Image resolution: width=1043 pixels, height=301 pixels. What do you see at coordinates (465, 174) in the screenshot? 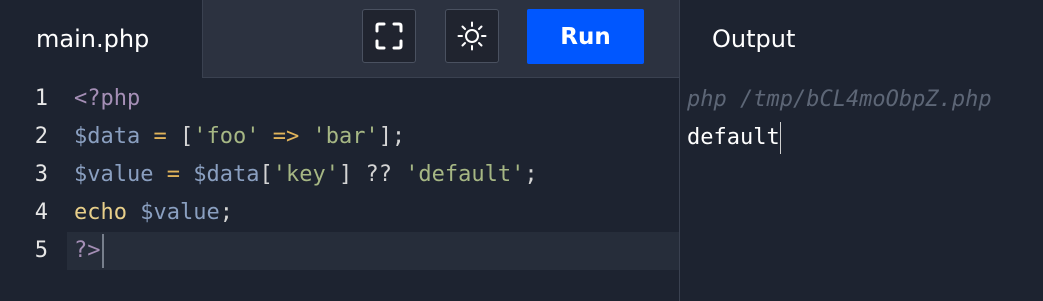
I see `token-string: 'default'` at bounding box center [465, 174].